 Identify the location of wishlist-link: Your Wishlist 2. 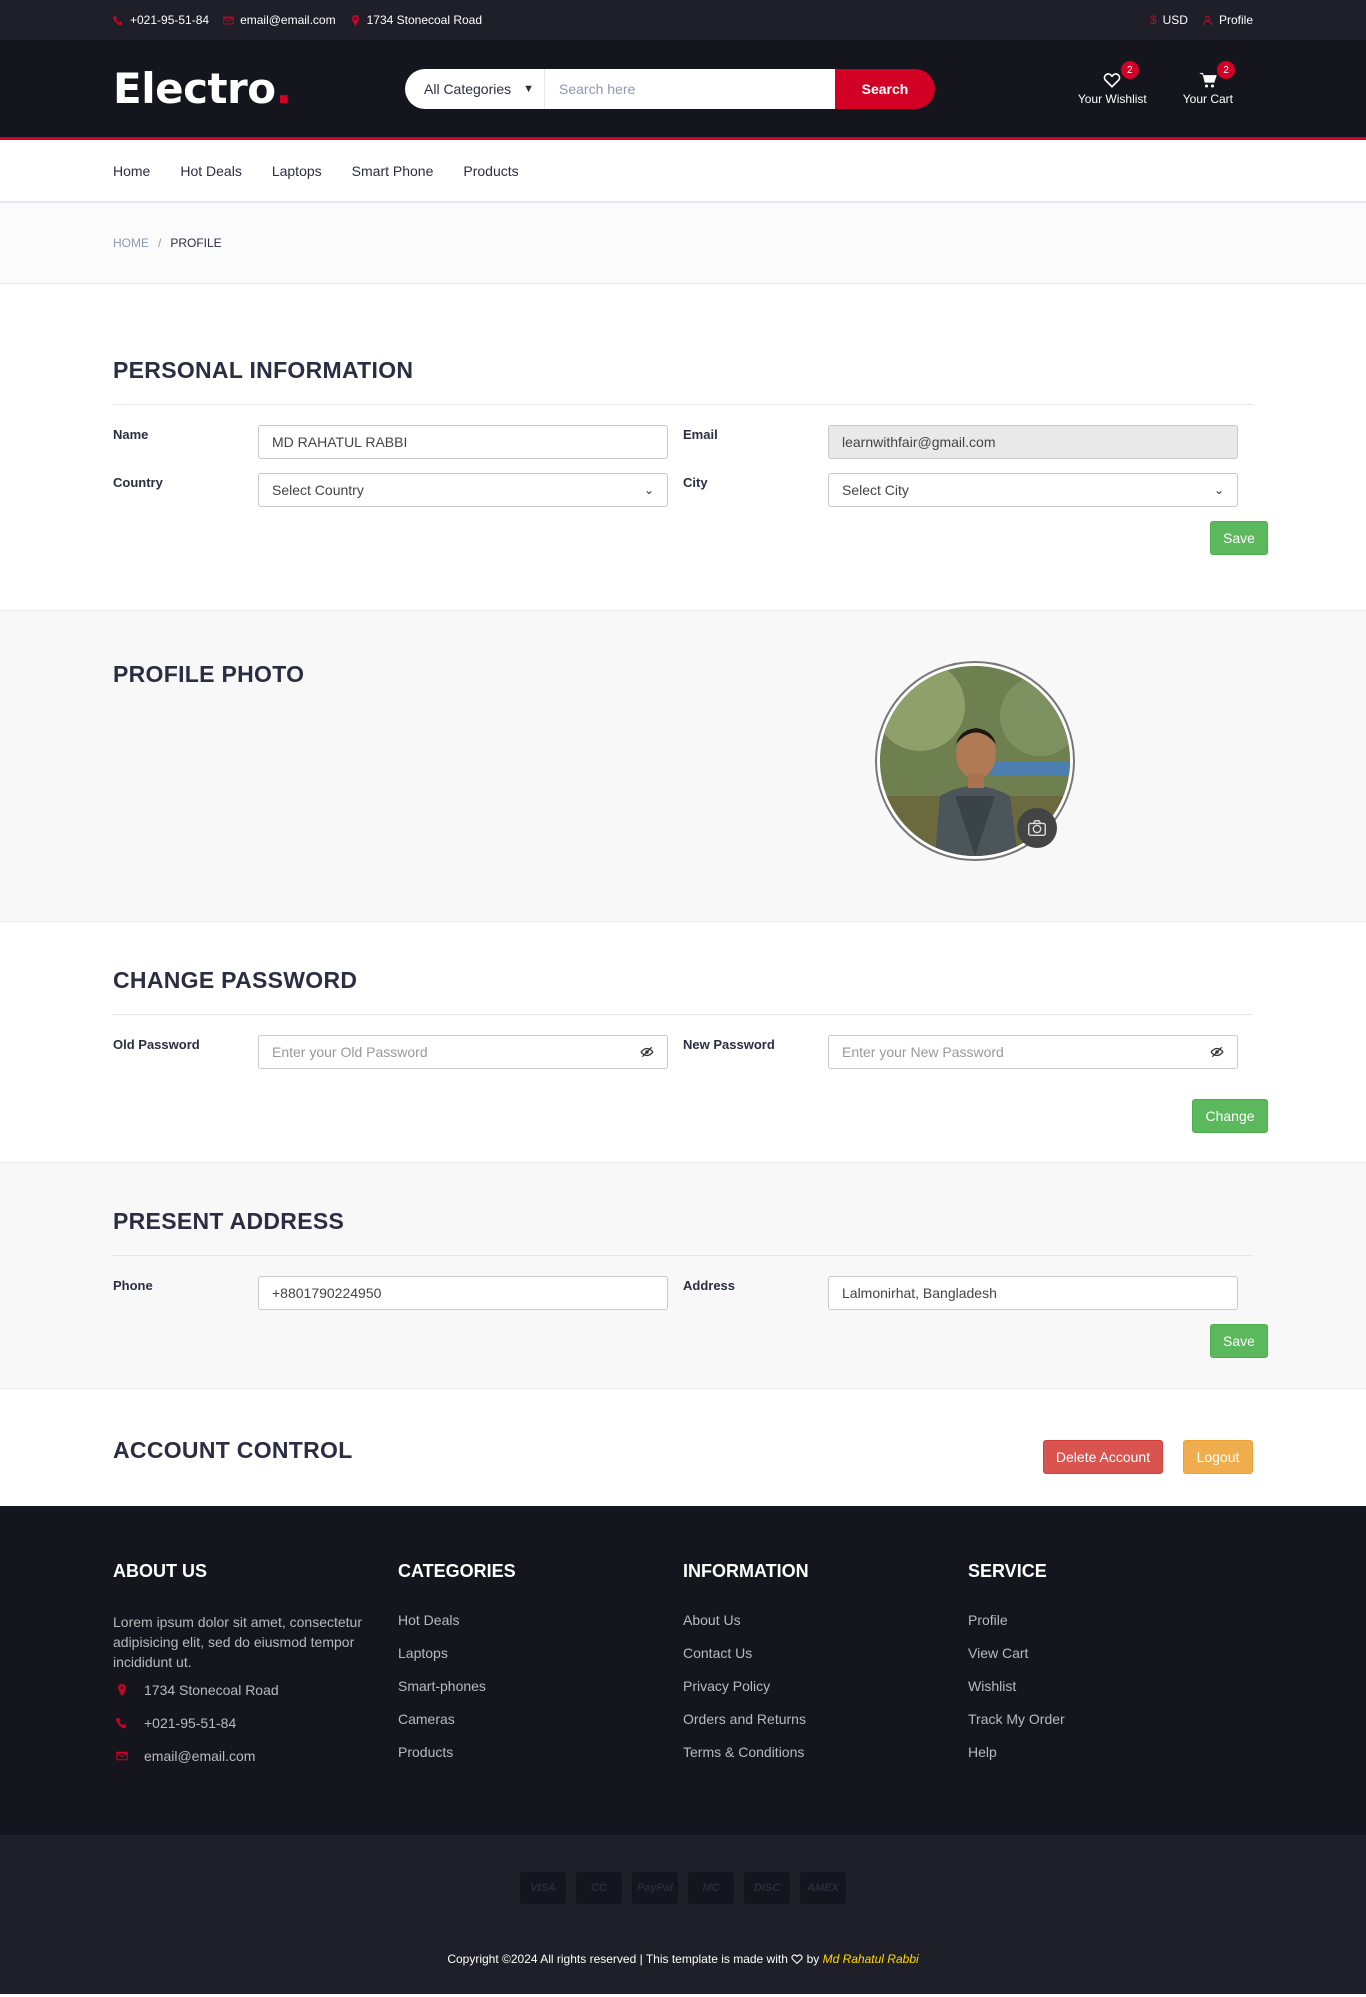
(1112, 83).